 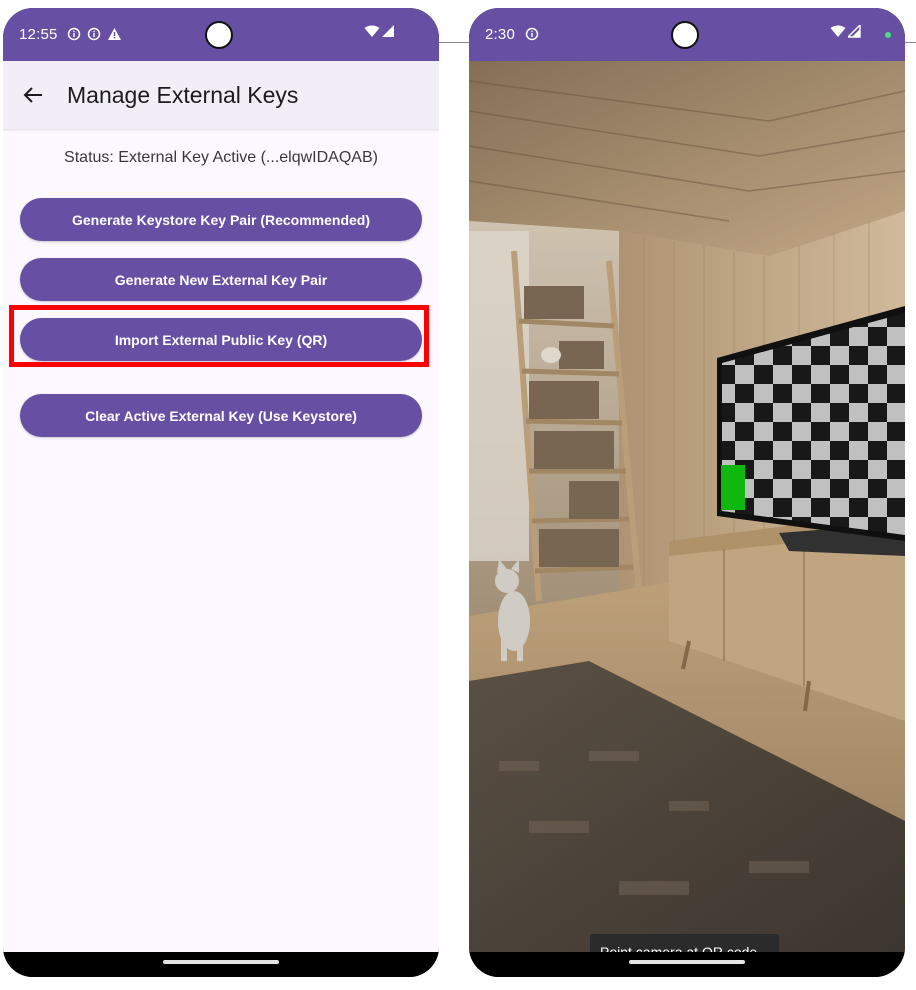 I want to click on back-button, so click(x=33, y=95).